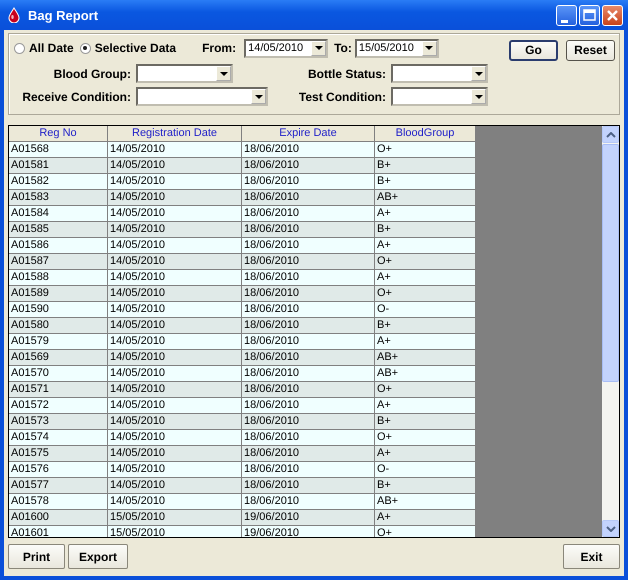 The height and width of the screenshot is (580, 628). I want to click on scroll-thumb, so click(610, 263).